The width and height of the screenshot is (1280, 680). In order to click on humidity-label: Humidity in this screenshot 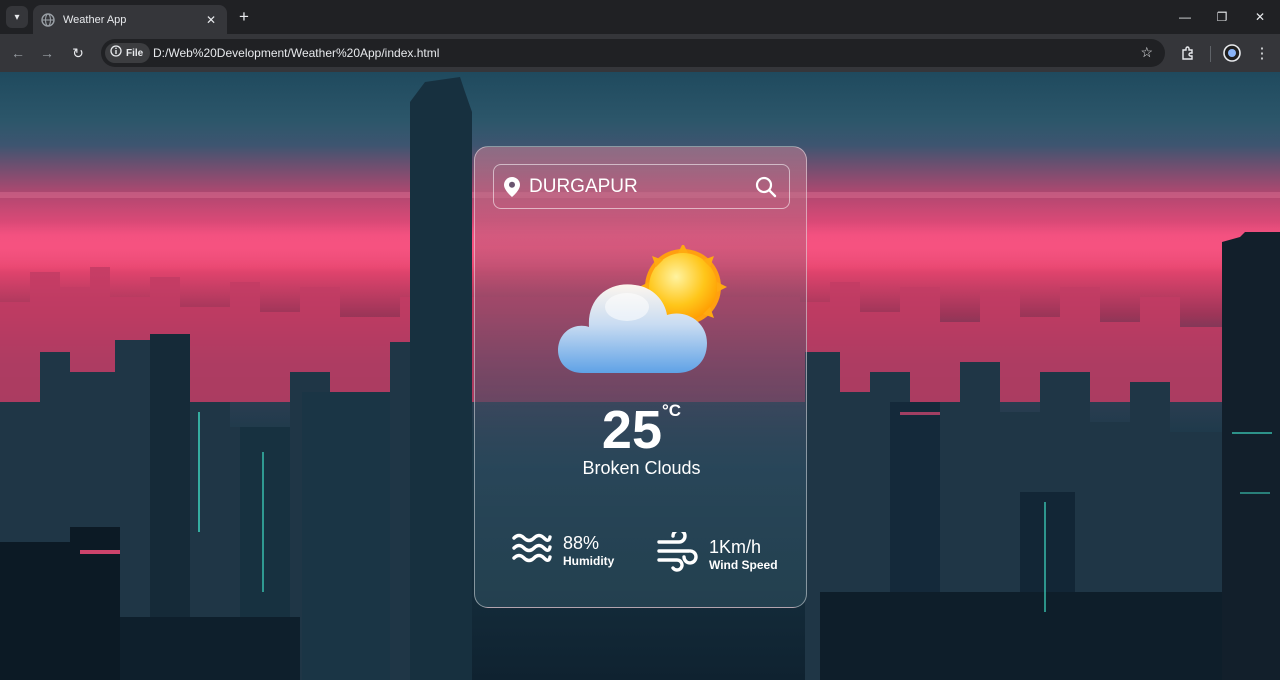, I will do `click(589, 561)`.